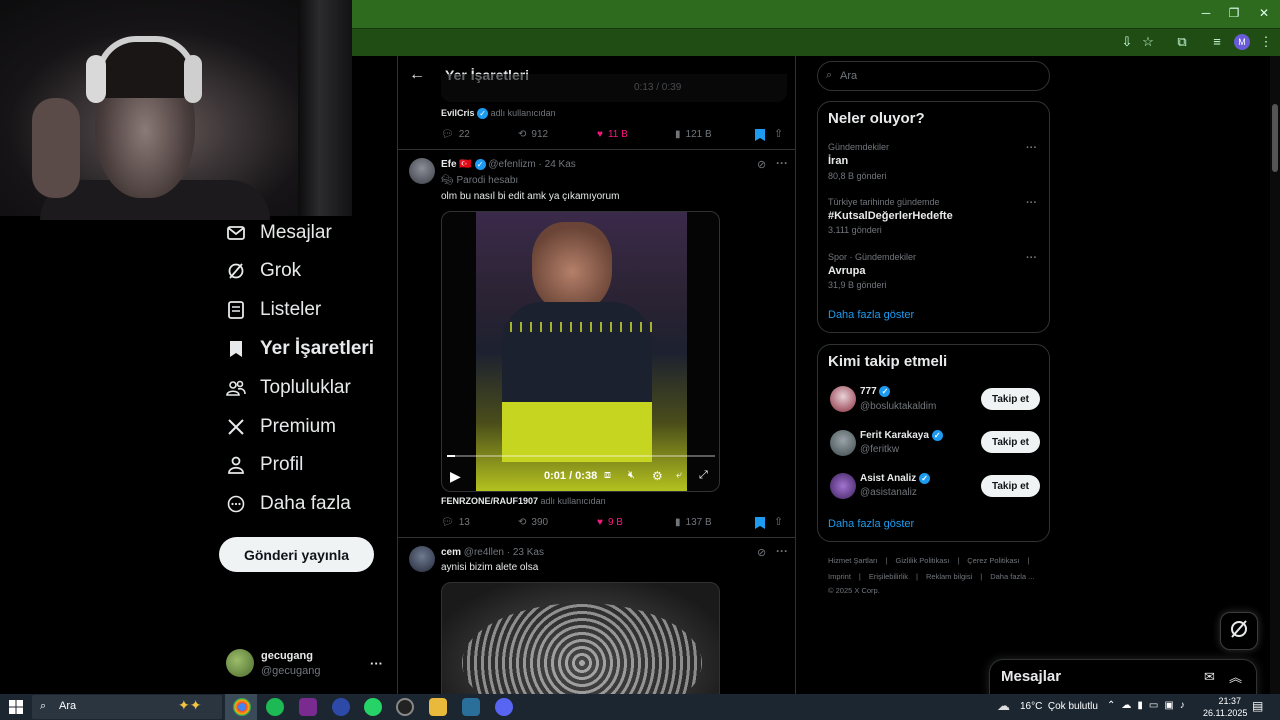 This screenshot has width=1280, height=720. I want to click on minimize-icon: ─, so click(1206, 13).